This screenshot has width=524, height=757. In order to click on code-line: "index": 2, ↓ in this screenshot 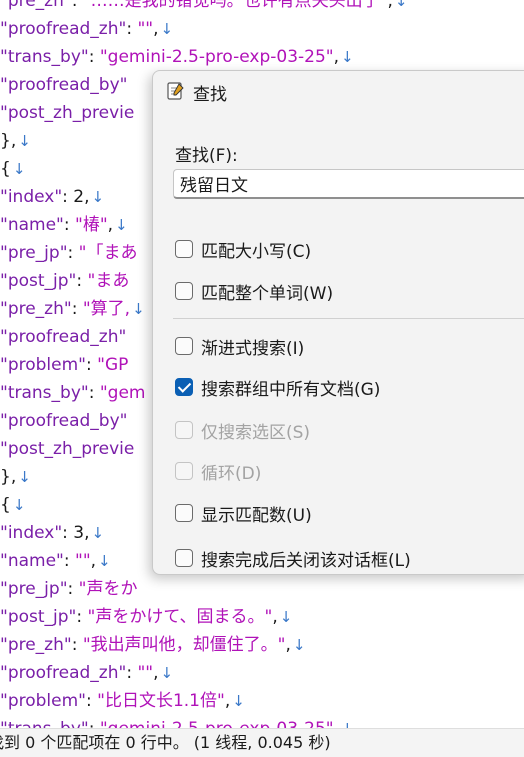, I will do `click(52, 197)`.